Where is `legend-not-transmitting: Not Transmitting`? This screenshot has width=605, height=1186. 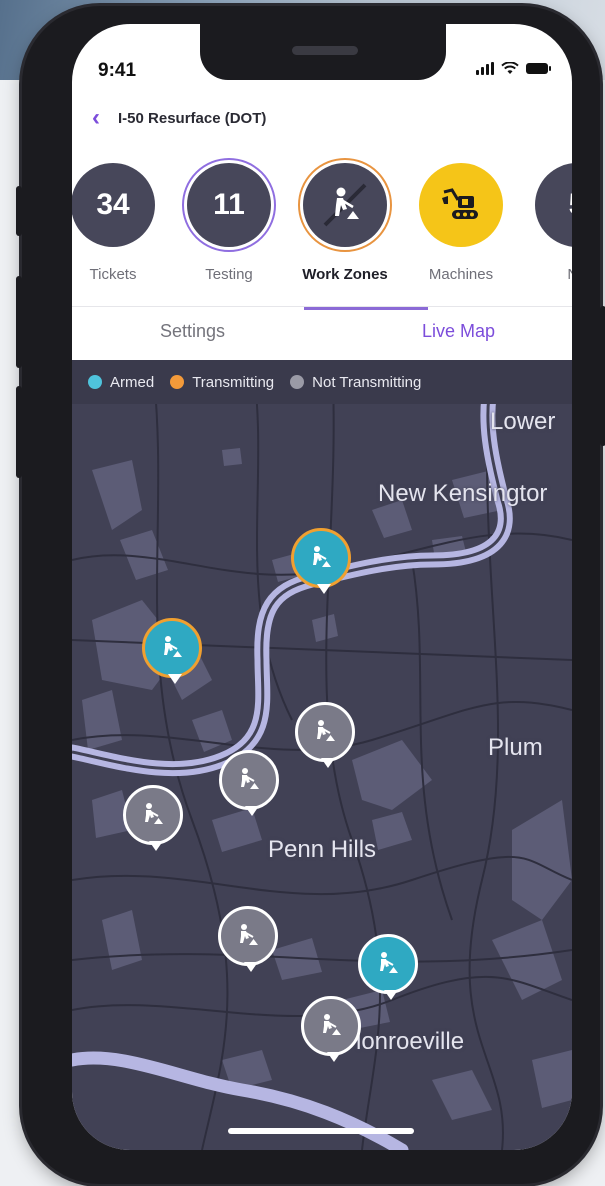 legend-not-transmitting: Not Transmitting is located at coordinates (355, 382).